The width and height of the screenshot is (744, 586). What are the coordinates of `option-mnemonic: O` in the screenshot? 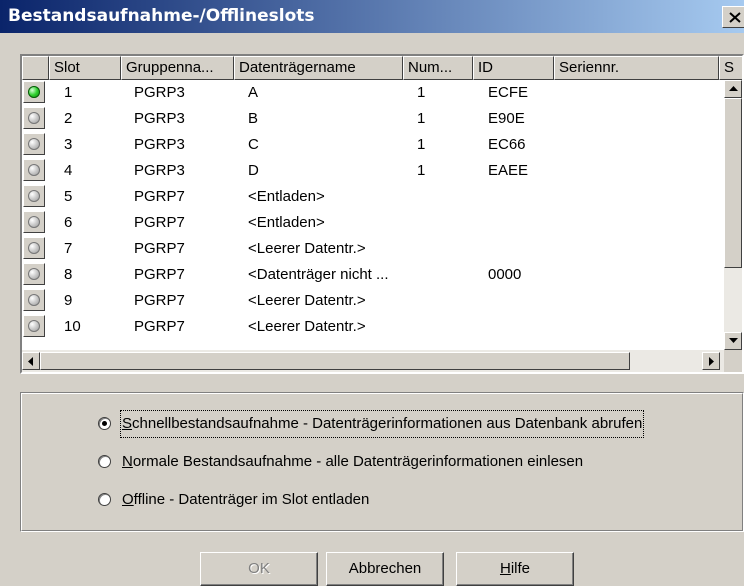 It's located at (128, 499).